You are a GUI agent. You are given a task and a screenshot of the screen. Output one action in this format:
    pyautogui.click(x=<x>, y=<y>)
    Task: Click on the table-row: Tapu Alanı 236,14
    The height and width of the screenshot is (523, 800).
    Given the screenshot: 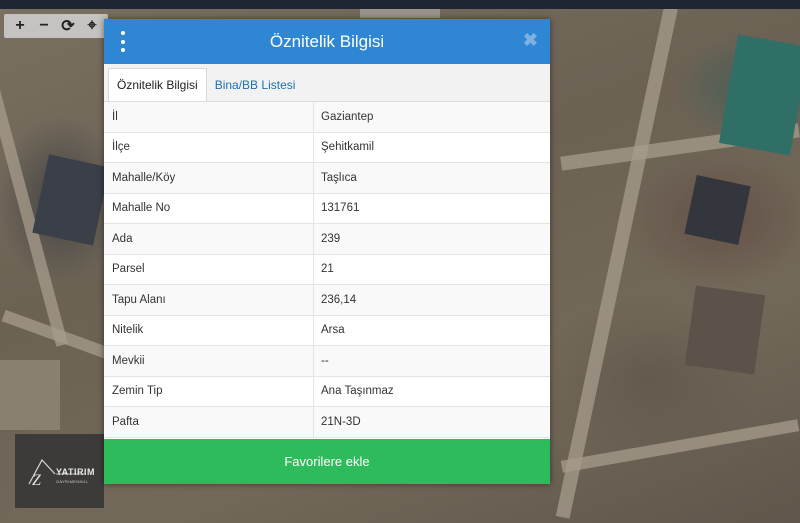 What is the action you would take?
    pyautogui.click(x=327, y=300)
    